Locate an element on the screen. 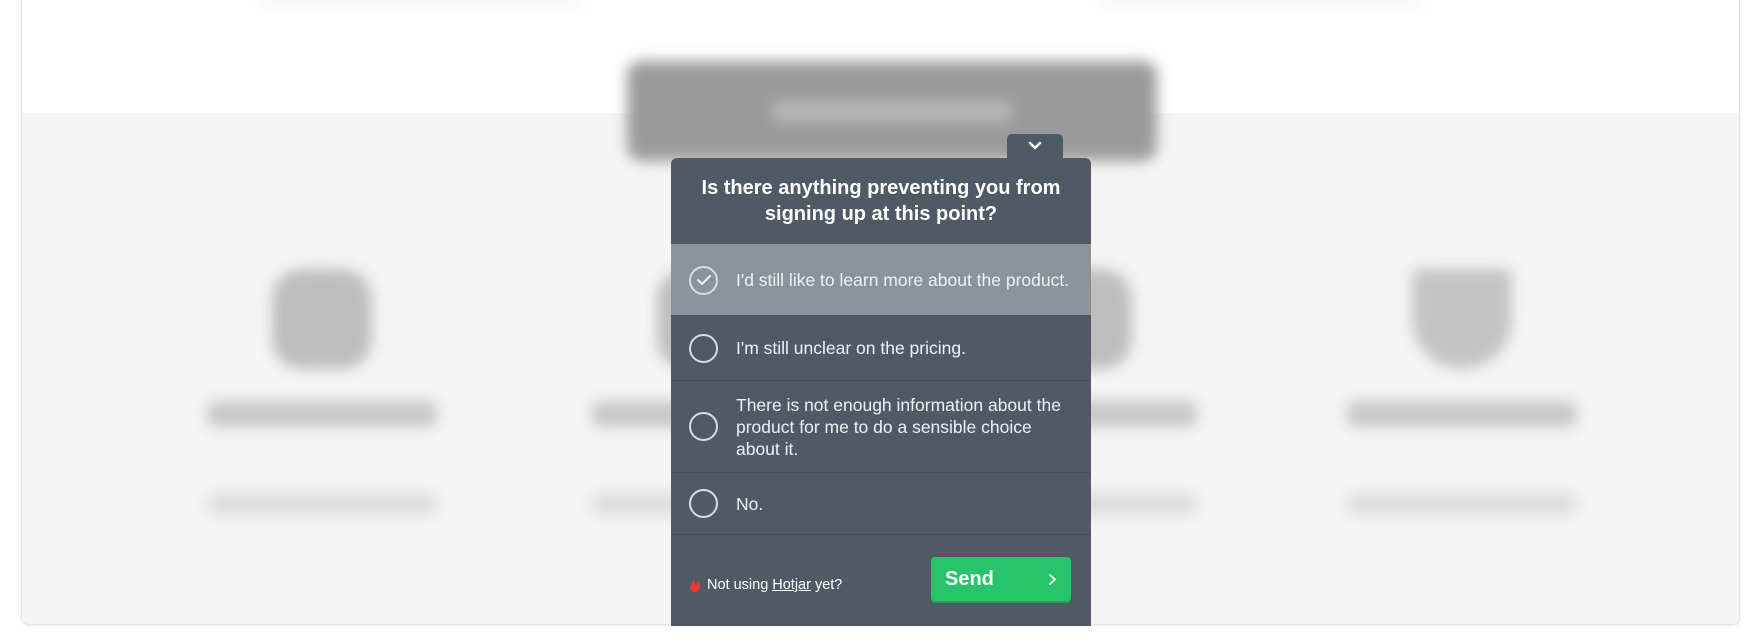  send-button: Send is located at coordinates (1001, 579).